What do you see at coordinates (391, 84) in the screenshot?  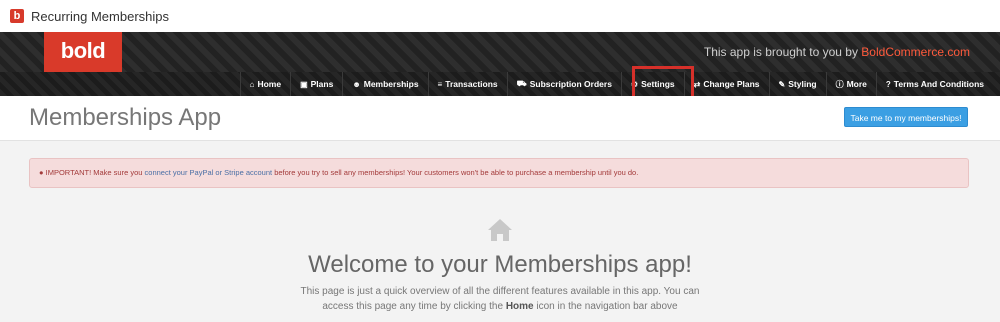 I see `nav-item-label: Memberships` at bounding box center [391, 84].